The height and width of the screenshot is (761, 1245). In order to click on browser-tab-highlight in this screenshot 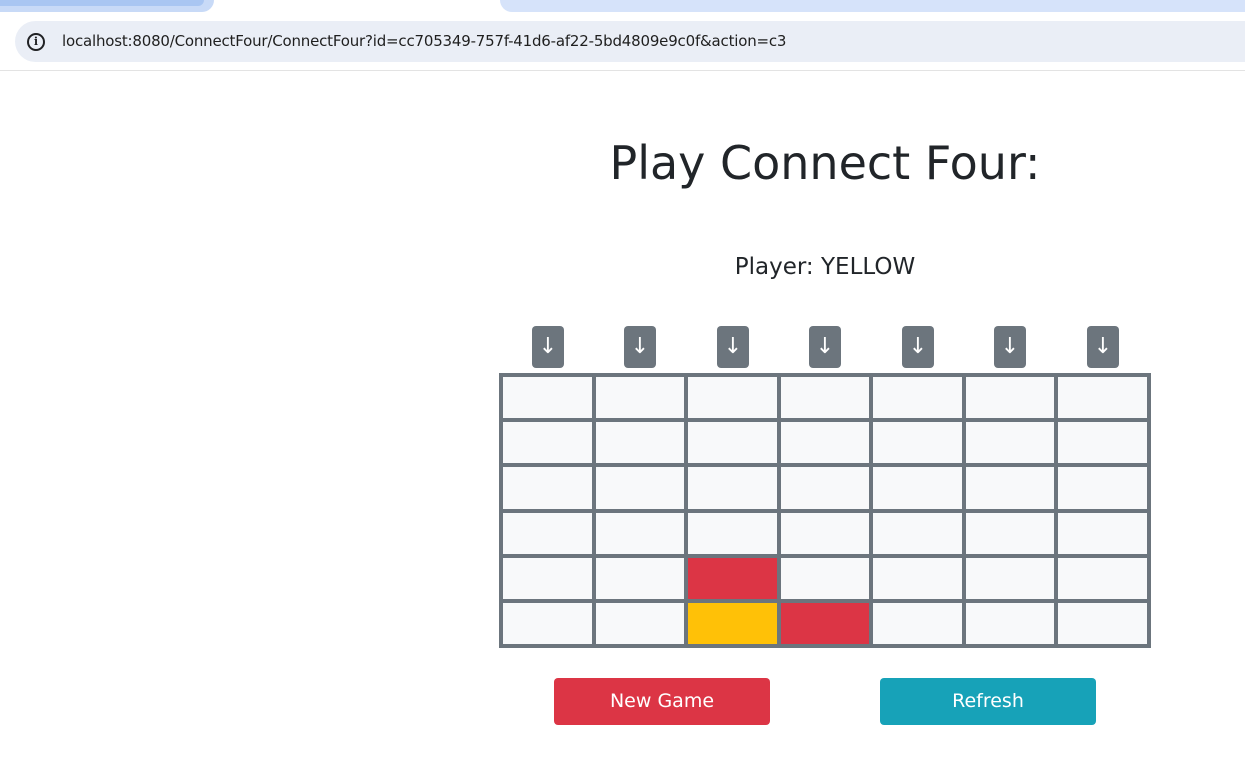, I will do `click(102, 3)`.